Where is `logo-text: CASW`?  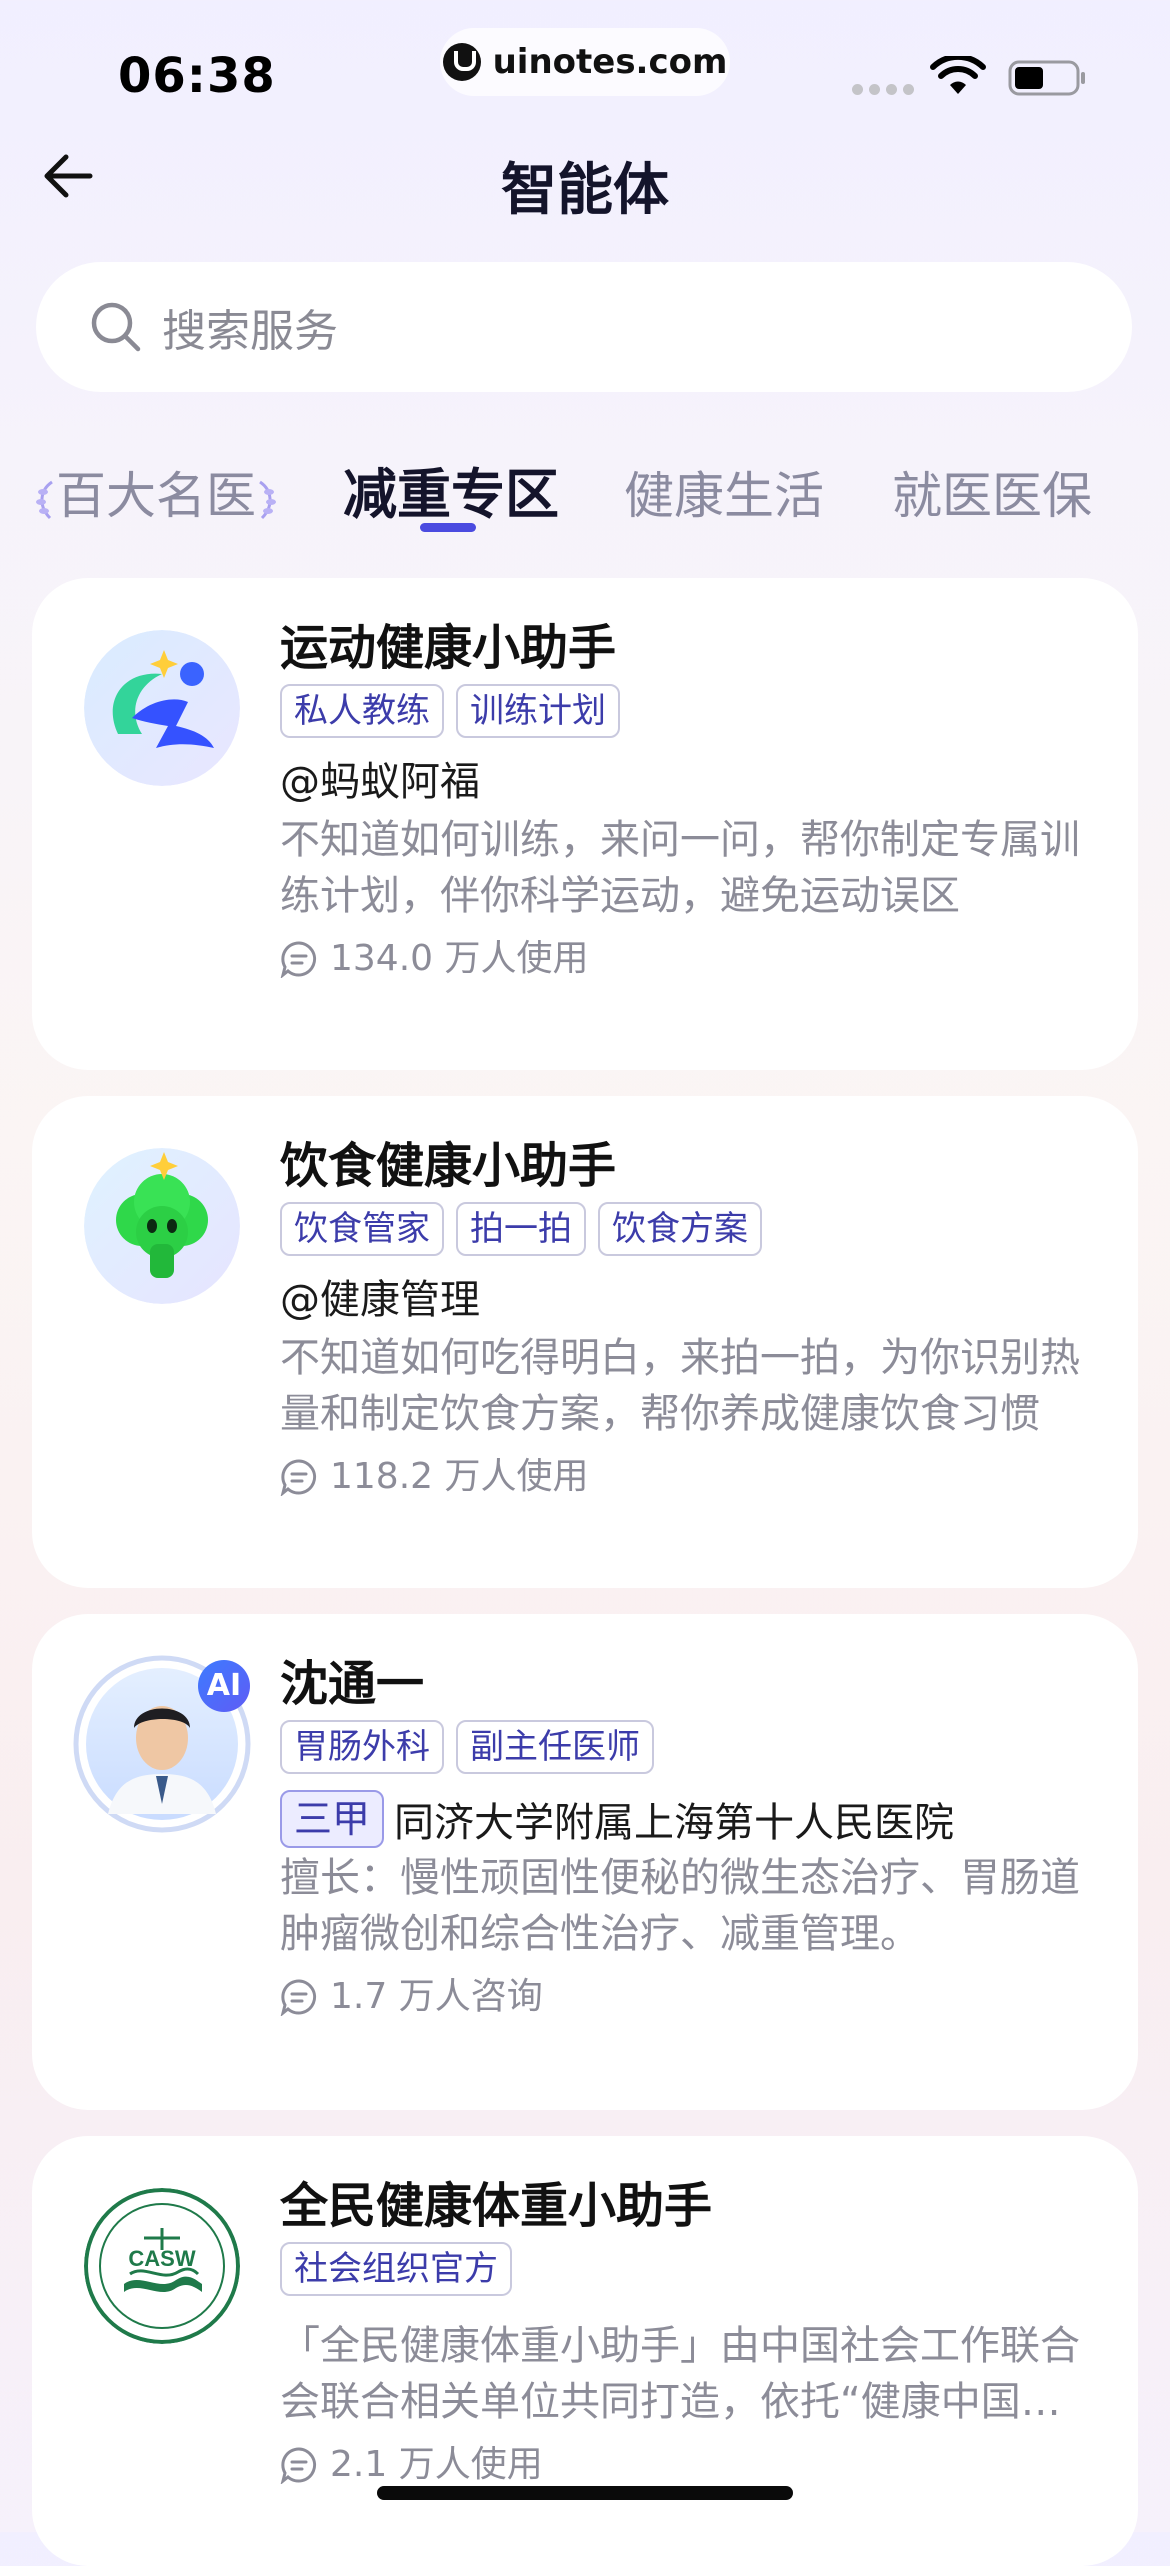
logo-text: CASW is located at coordinates (161, 2258).